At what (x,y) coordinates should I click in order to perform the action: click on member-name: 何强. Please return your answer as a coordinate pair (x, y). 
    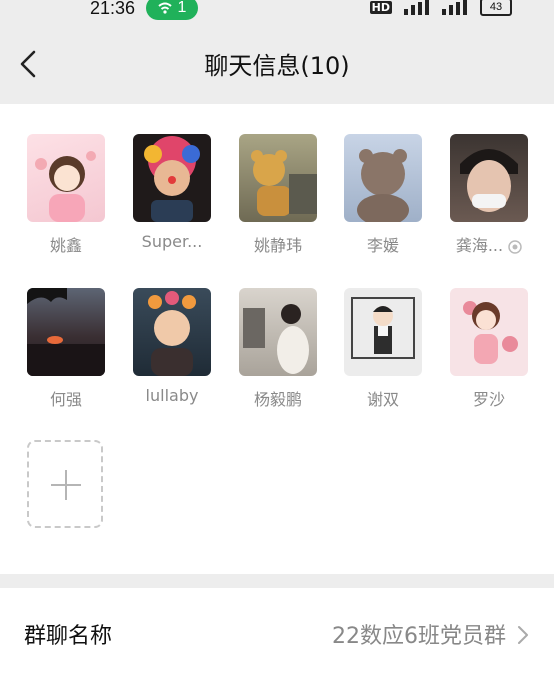
    Looking at the image, I should click on (65, 399).